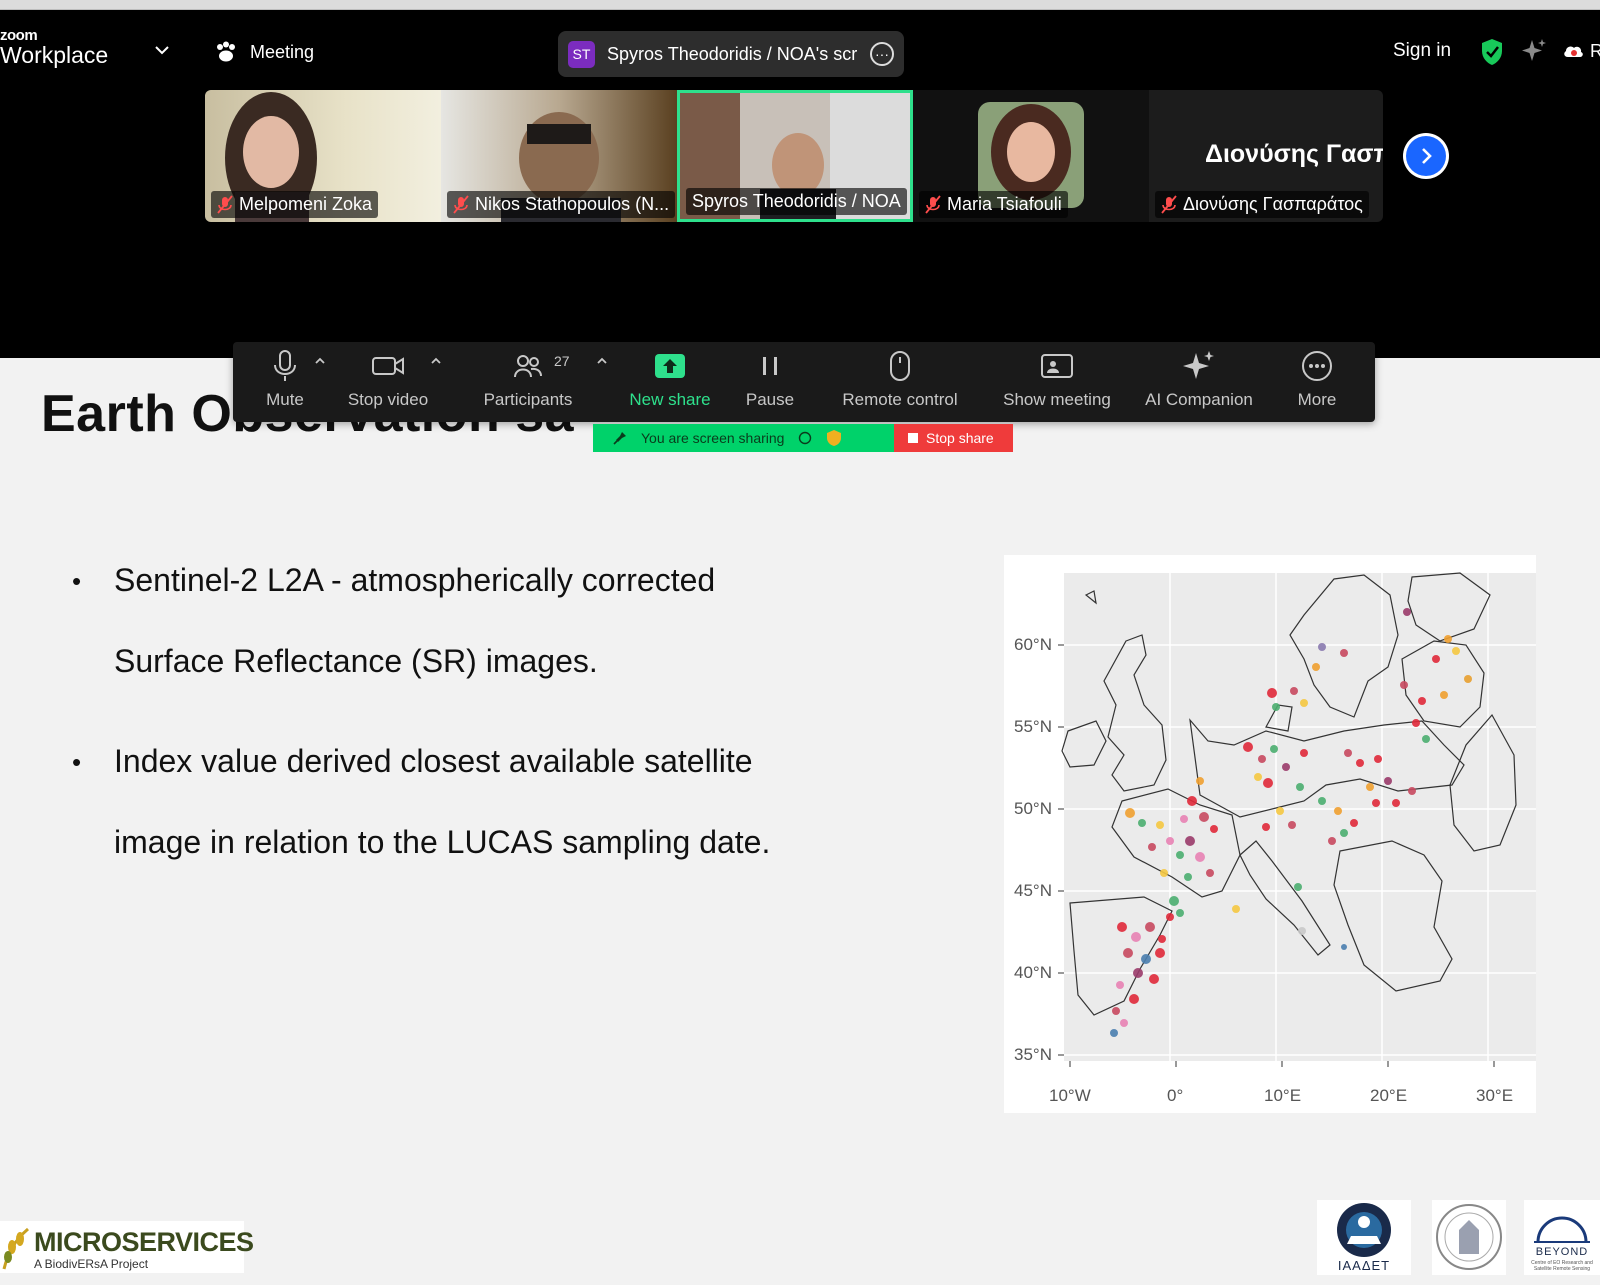 The height and width of the screenshot is (1285, 1600). I want to click on mute-label: Mute, so click(285, 399).